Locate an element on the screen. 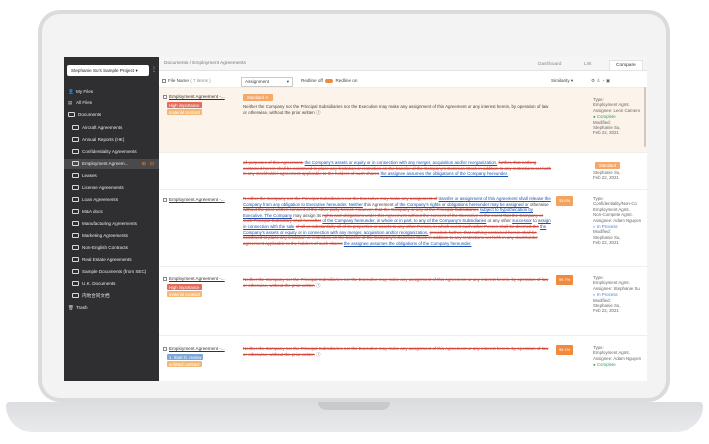 This screenshot has height=444, width=709. sidebar-item-employment: Employment Agreem... ⊞ ⊡ is located at coordinates (111, 164).